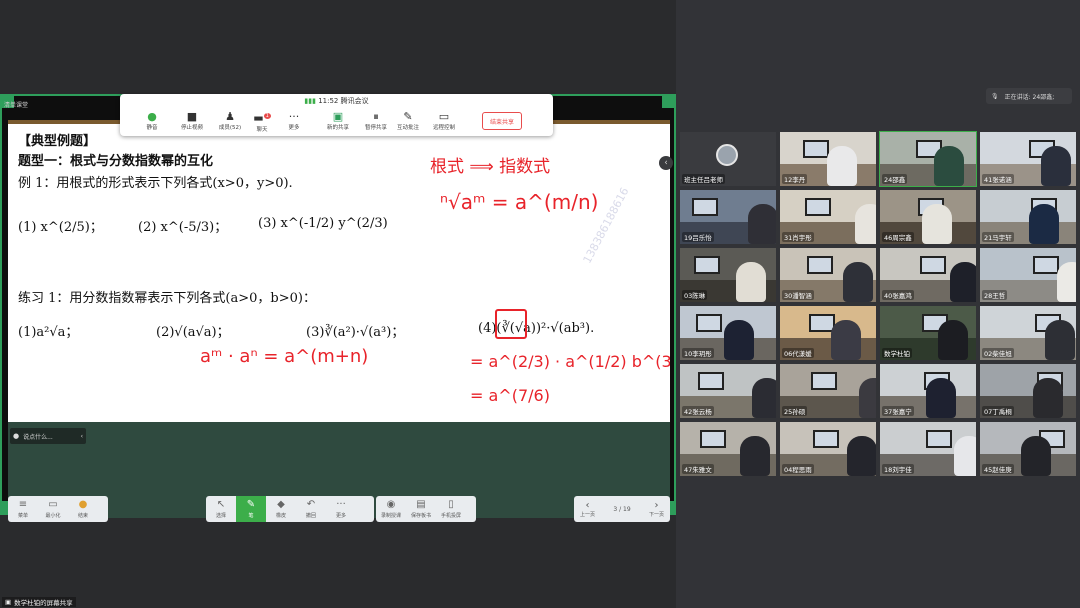 This screenshot has height=608, width=1080. Describe the element at coordinates (408, 116) in the screenshot. I see `annotate-icon: ✎` at that location.